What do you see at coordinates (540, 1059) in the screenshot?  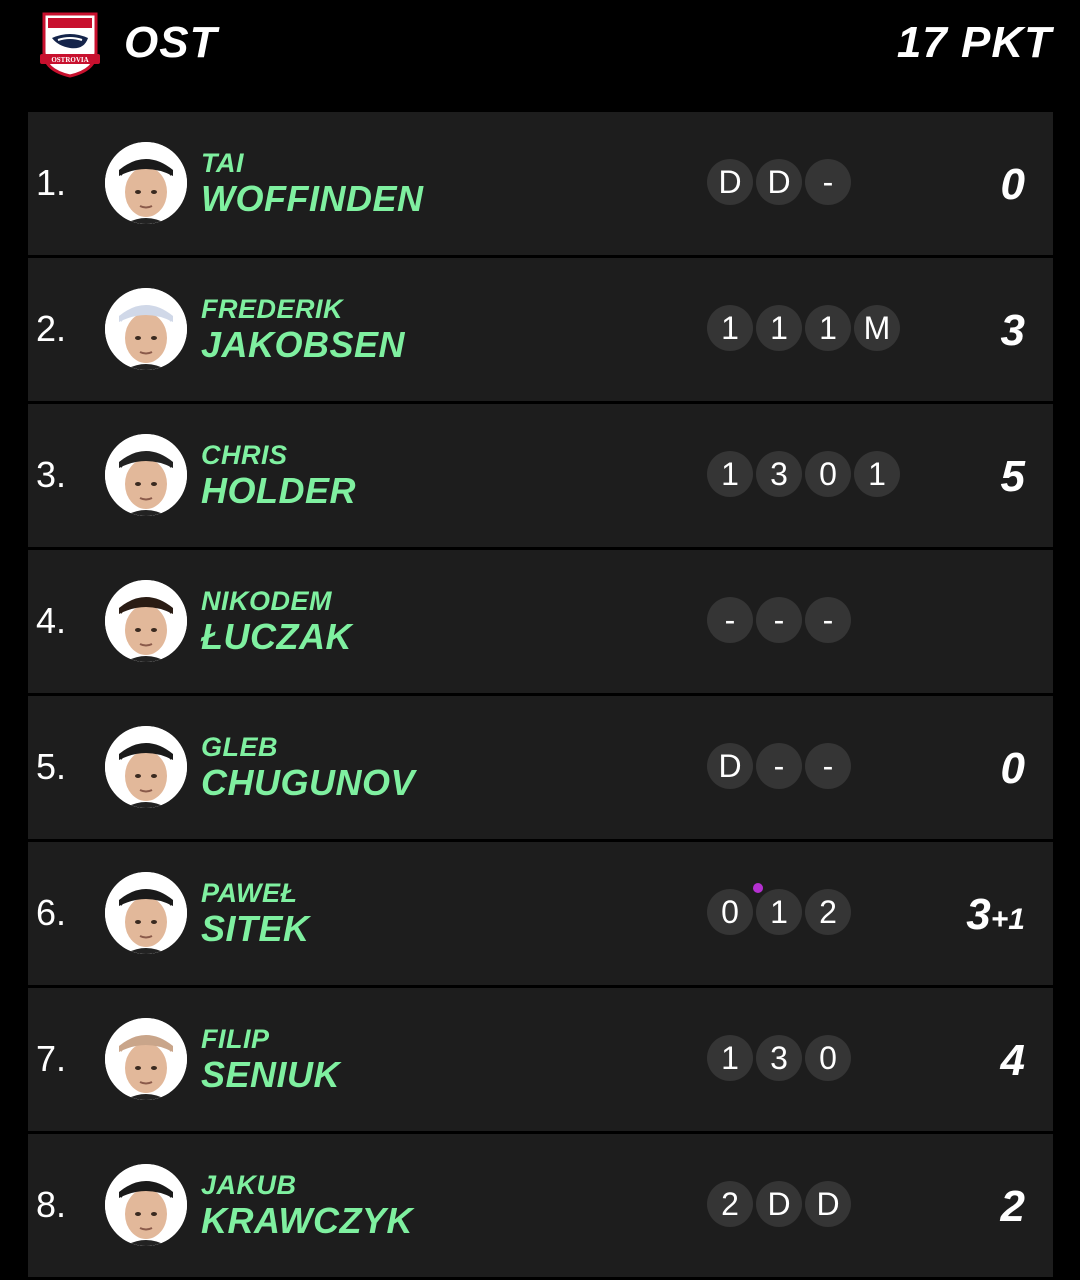 I see `rider-row: 7. FILIP SENIUK 1 3 0 4` at bounding box center [540, 1059].